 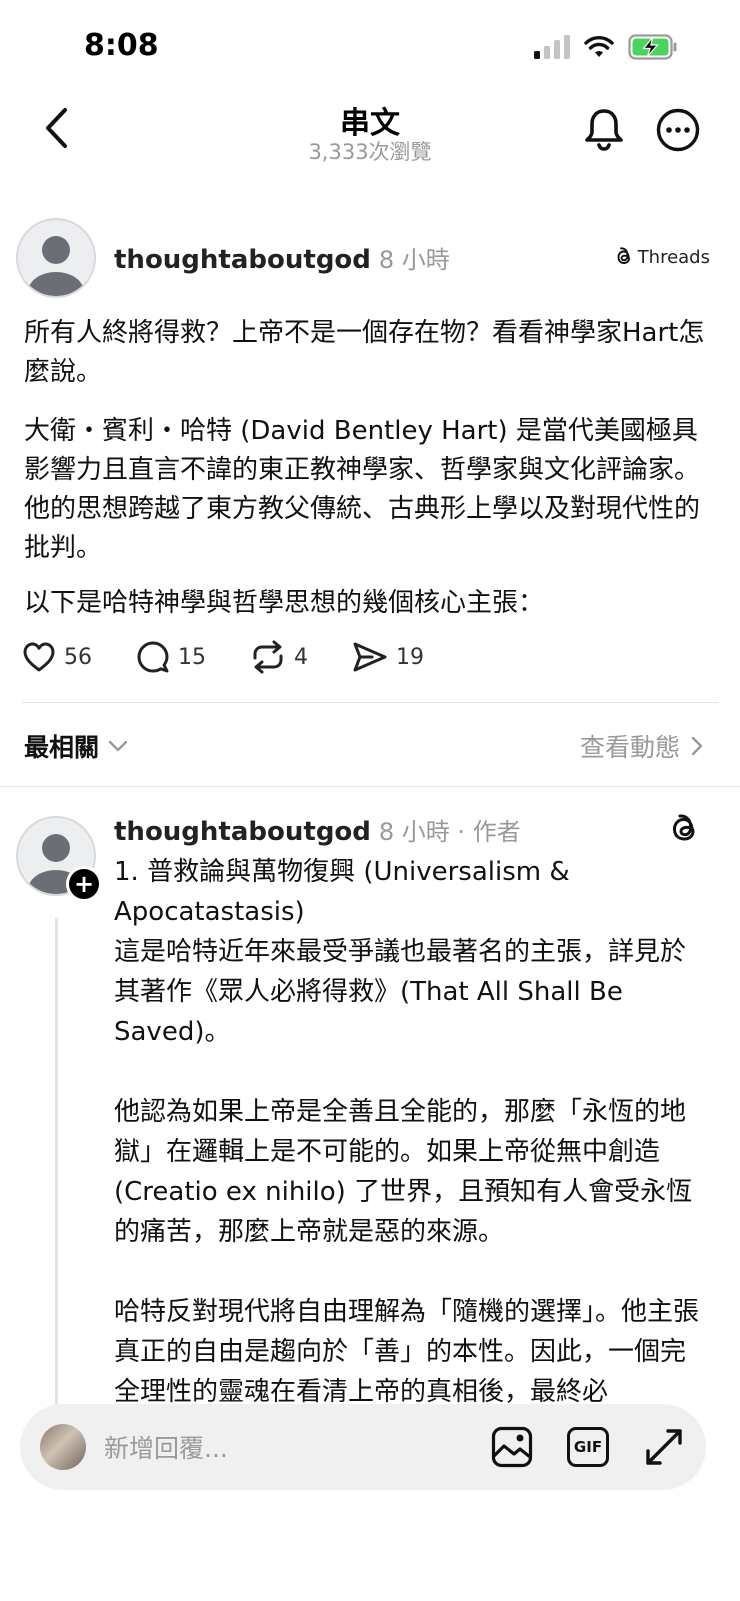 I want to click on threads-logo-button, so click(x=685, y=829).